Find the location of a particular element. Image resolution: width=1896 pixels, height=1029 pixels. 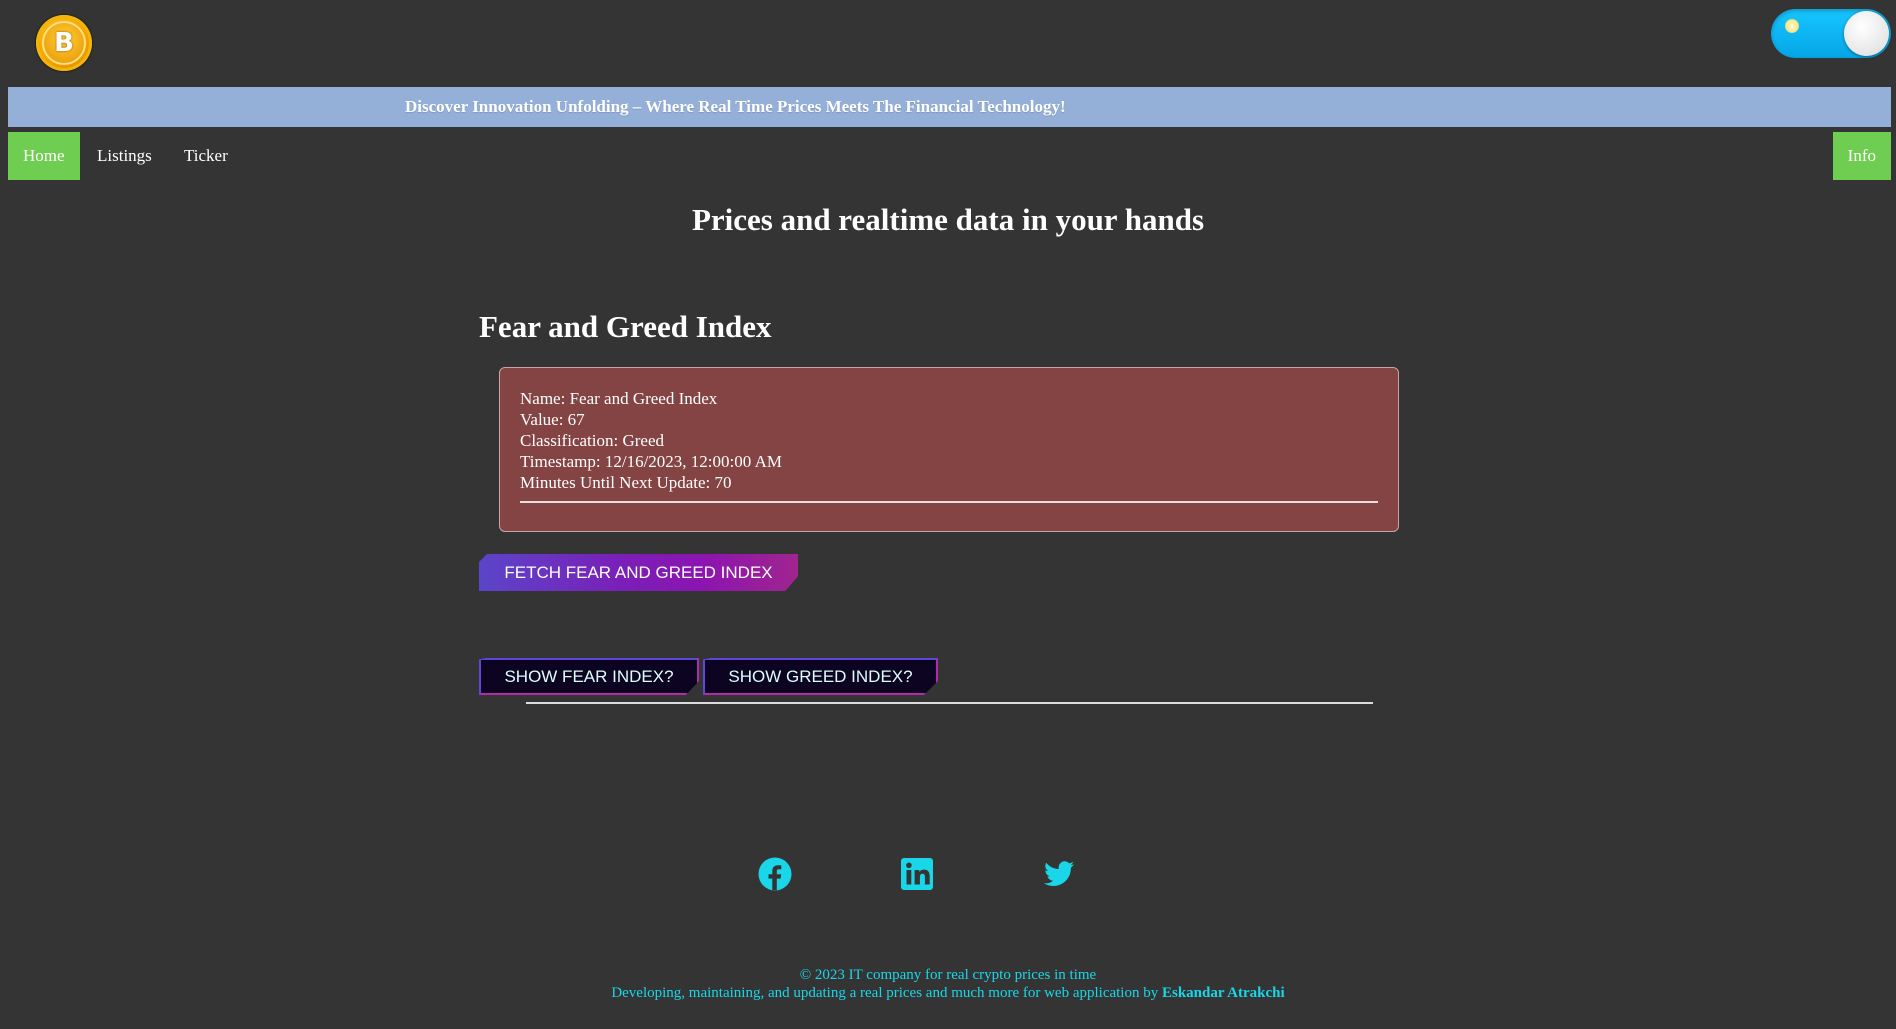

card-divider is located at coordinates (949, 502).